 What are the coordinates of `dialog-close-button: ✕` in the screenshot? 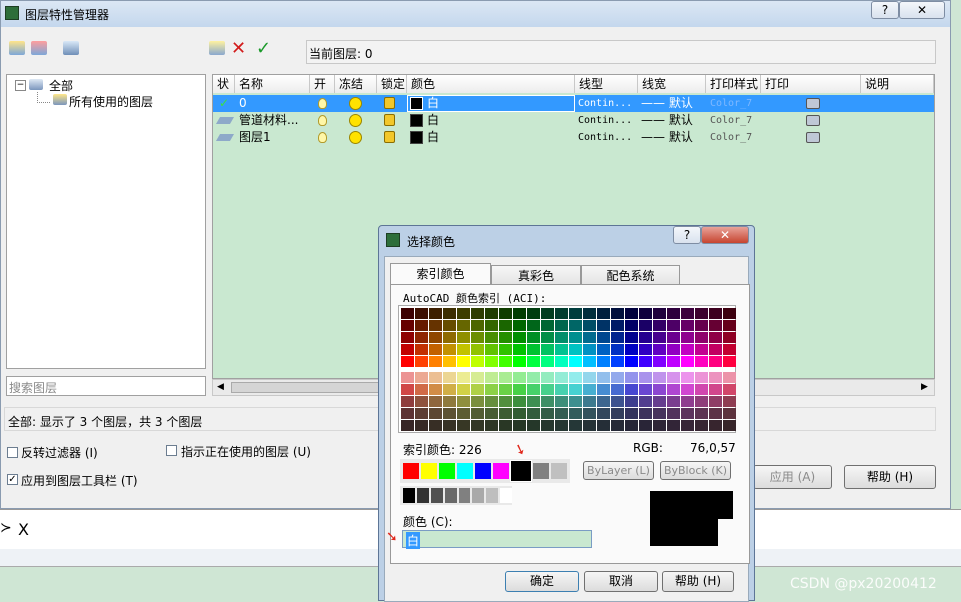 It's located at (725, 235).